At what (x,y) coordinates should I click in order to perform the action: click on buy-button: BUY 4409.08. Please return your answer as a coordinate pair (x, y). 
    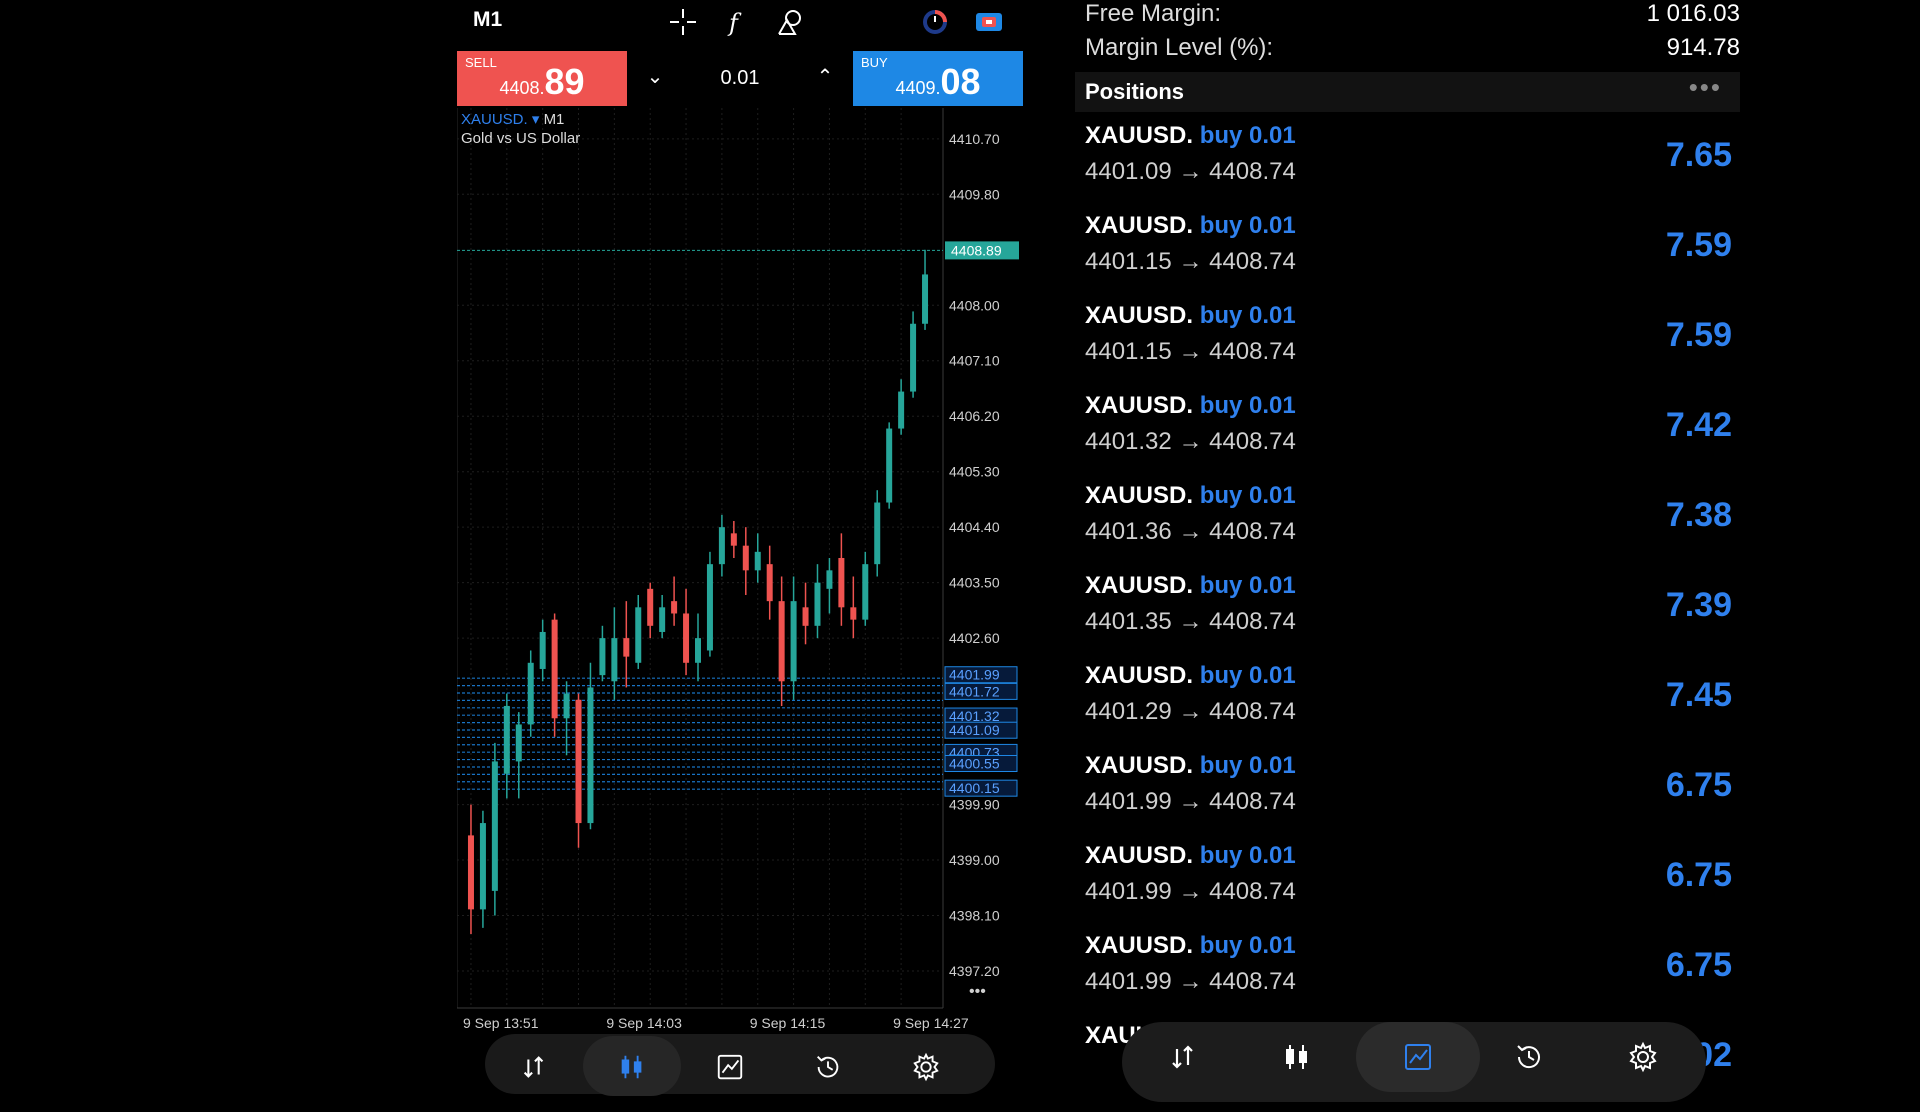
    Looking at the image, I should click on (938, 78).